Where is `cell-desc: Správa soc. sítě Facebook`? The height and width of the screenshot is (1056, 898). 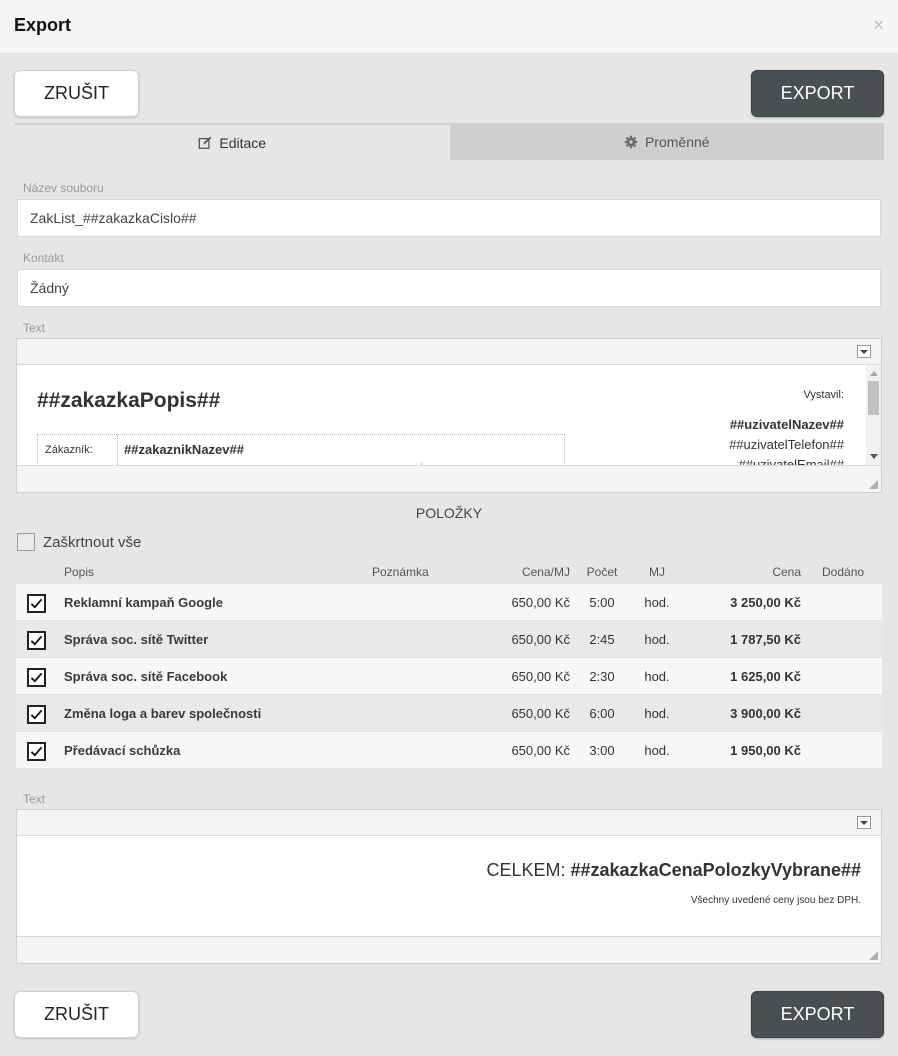
cell-desc: Správa soc. sítě Facebook is located at coordinates (146, 676).